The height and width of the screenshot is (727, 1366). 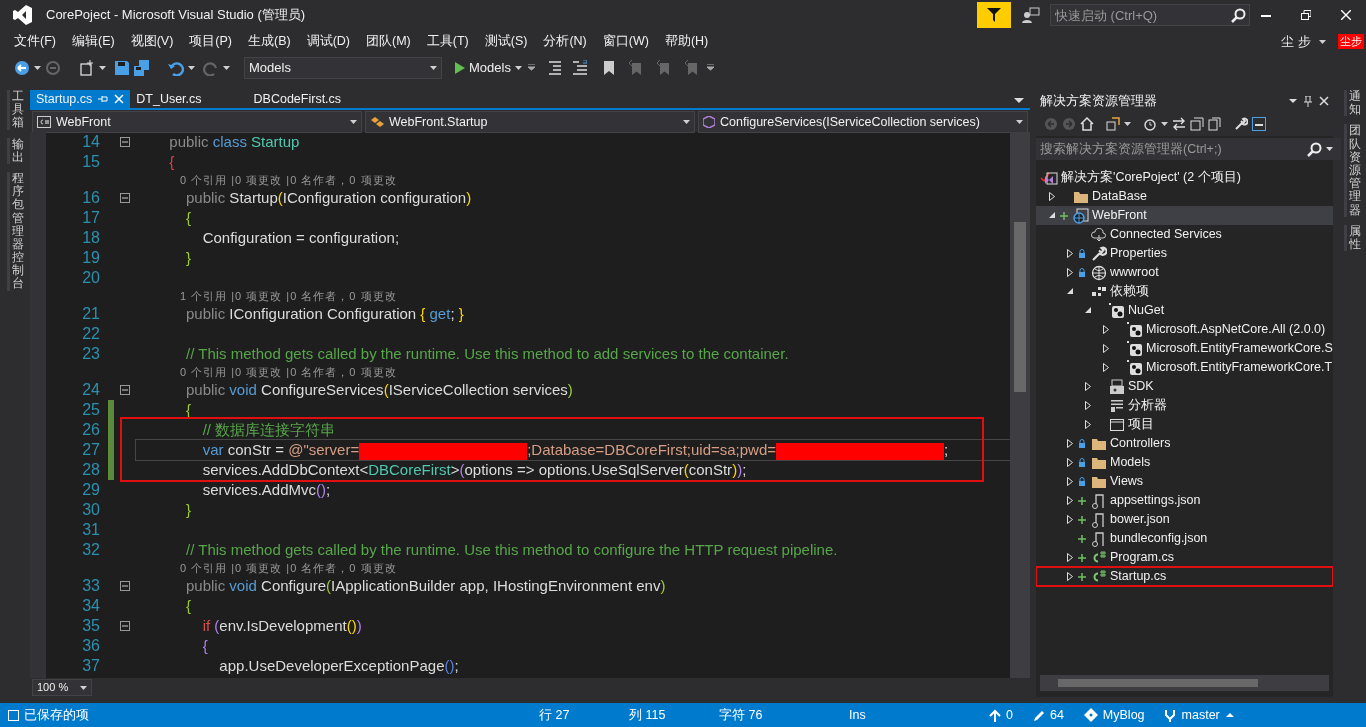 What do you see at coordinates (565, 41) in the screenshot?
I see `menu-item: 分析(N)` at bounding box center [565, 41].